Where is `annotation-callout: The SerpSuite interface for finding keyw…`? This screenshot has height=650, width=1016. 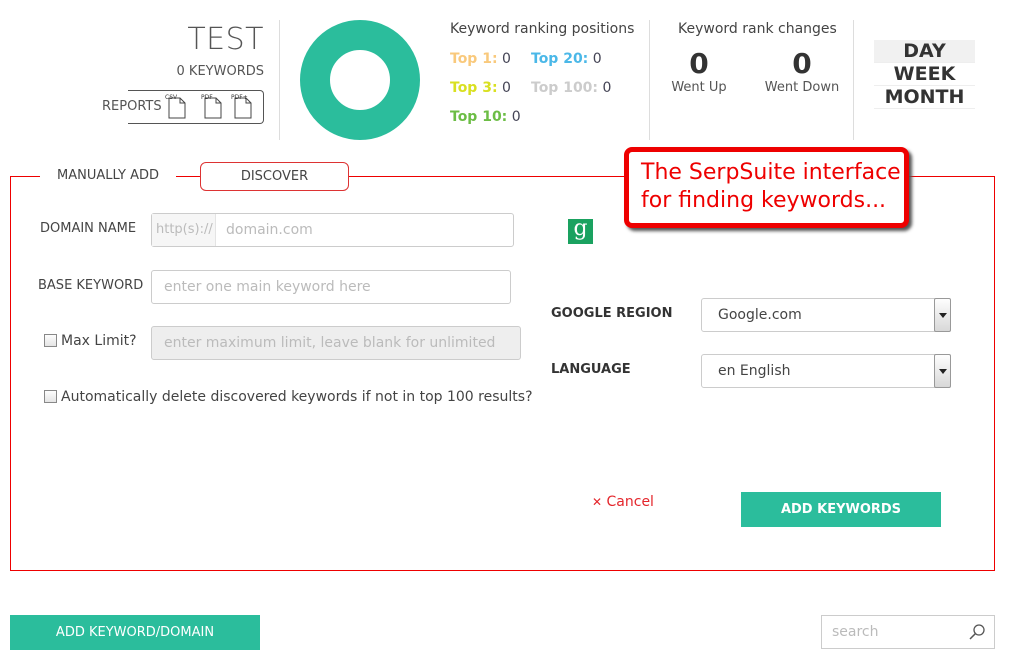
annotation-callout: The SerpSuite interface for finding keyw… is located at coordinates (766, 187).